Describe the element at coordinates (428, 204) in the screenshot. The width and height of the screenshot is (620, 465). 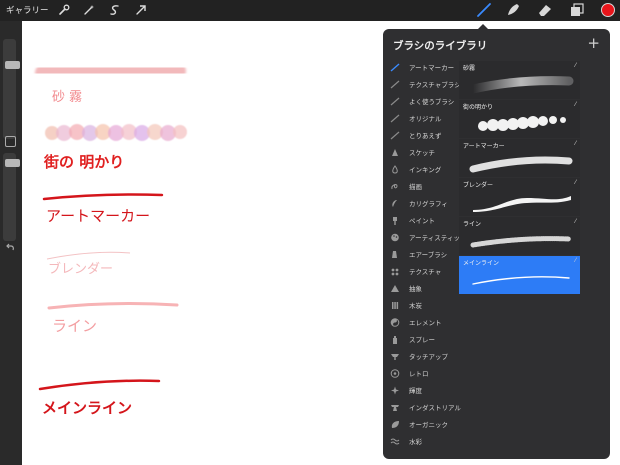
I see `category-label: カリグラフィ` at that location.